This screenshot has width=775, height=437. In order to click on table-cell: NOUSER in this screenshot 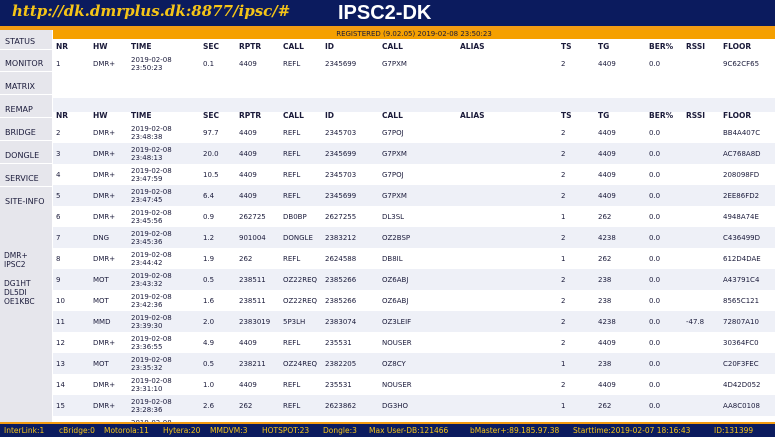, I will do `click(418, 342)`.